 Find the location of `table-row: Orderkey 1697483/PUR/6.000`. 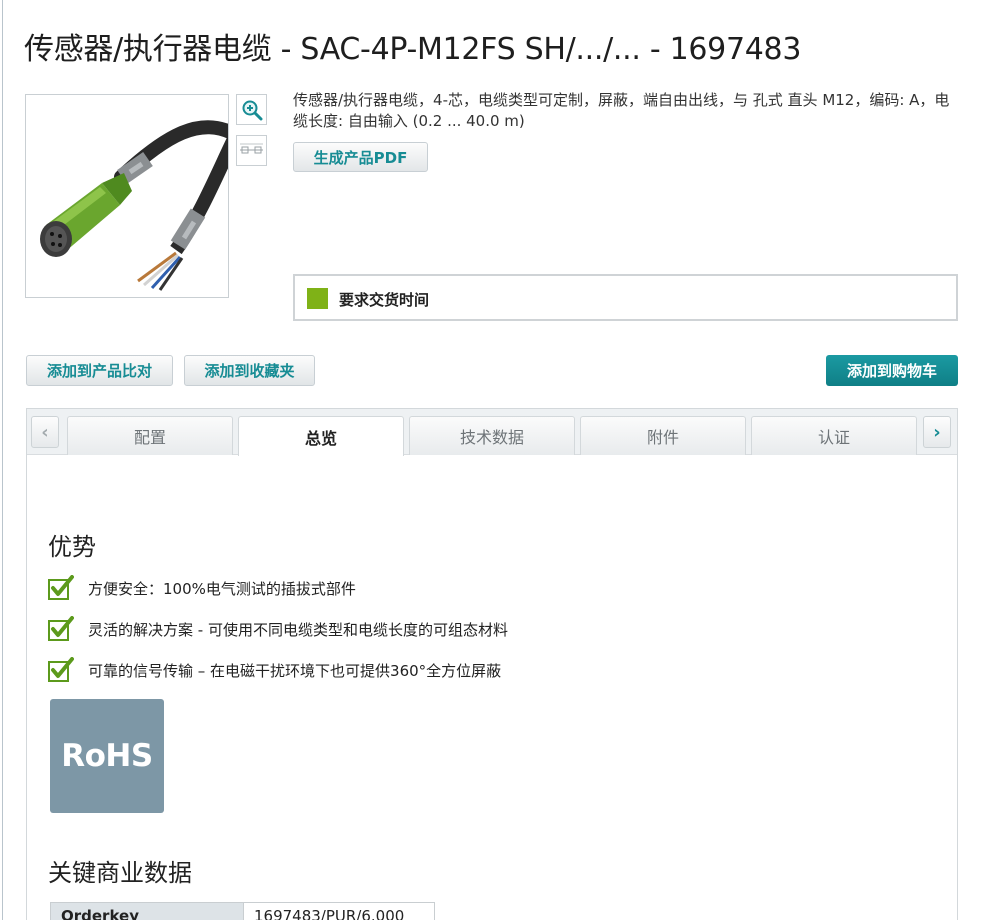

table-row: Orderkey 1697483/PUR/6.000 is located at coordinates (242, 911).